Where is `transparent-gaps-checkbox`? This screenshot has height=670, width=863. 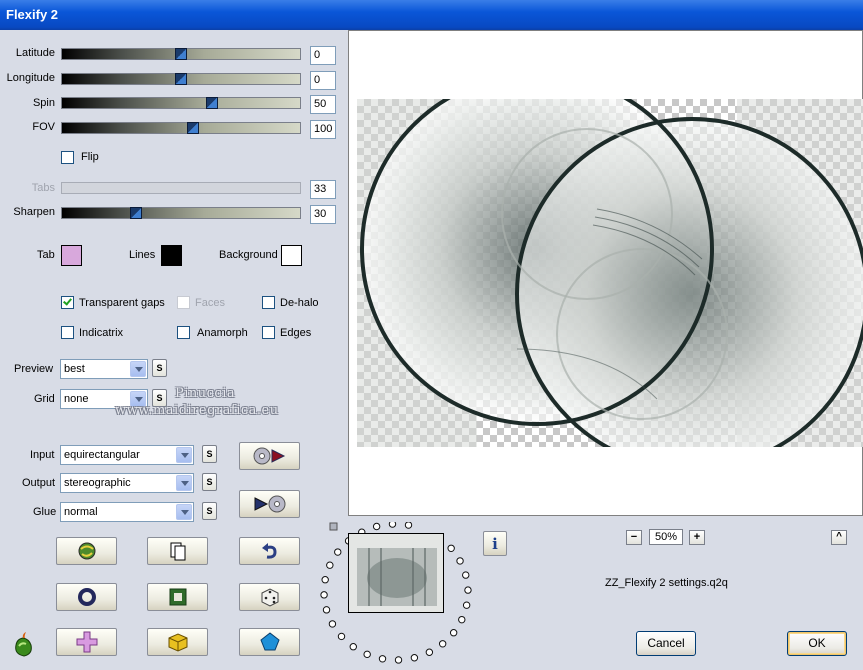 transparent-gaps-checkbox is located at coordinates (67, 302).